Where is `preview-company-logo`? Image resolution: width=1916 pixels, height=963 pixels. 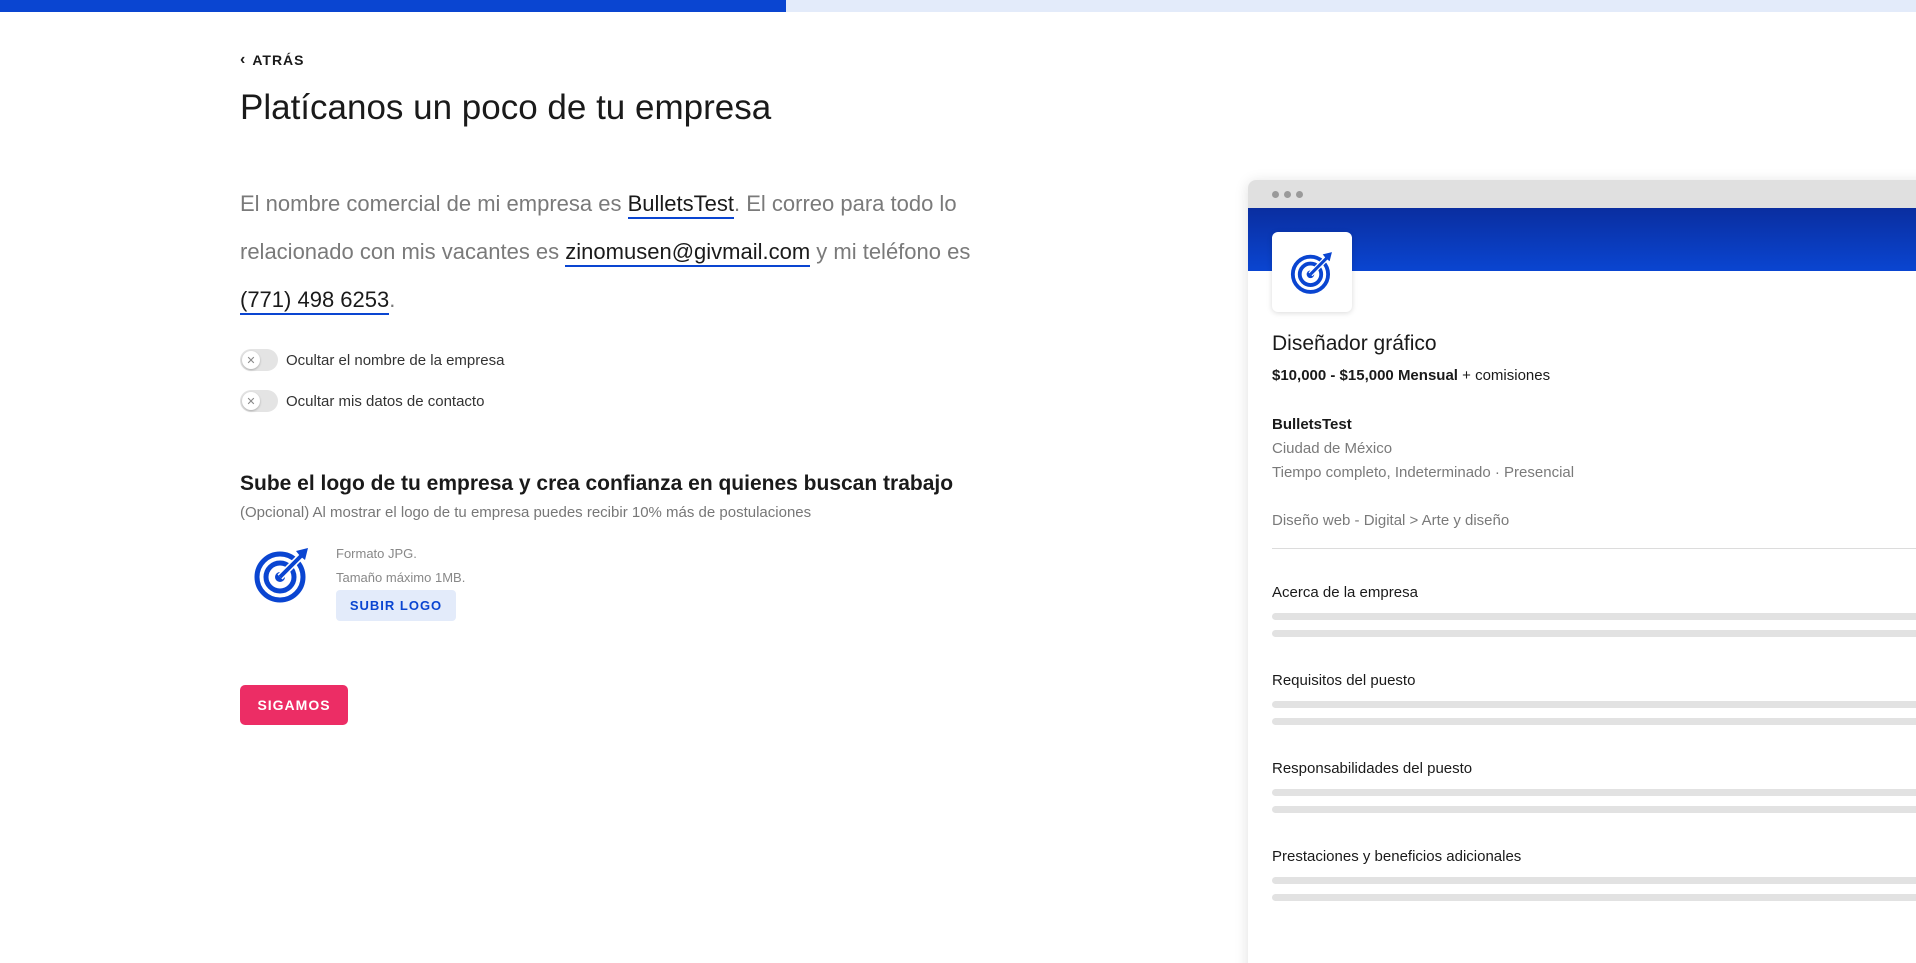 preview-company-logo is located at coordinates (1312, 272).